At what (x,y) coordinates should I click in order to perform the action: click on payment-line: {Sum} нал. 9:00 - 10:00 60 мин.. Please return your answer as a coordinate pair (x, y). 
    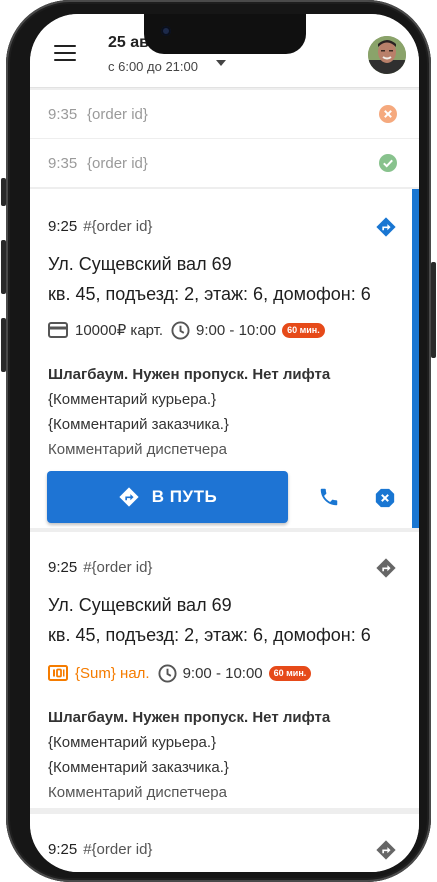
    Looking at the image, I should click on (180, 673).